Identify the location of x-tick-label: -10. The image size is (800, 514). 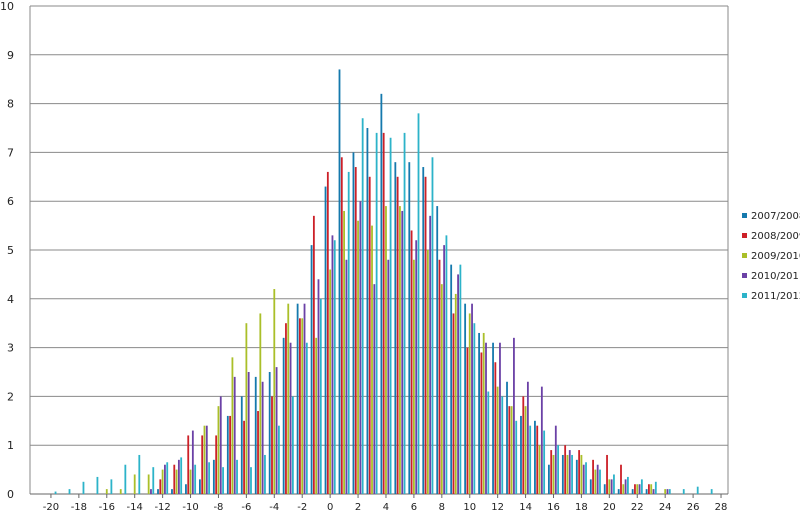
(190, 506).